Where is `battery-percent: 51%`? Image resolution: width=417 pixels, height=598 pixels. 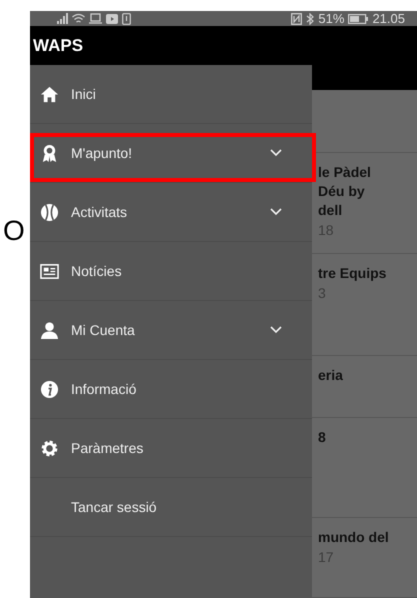
battery-percent: 51% is located at coordinates (331, 18).